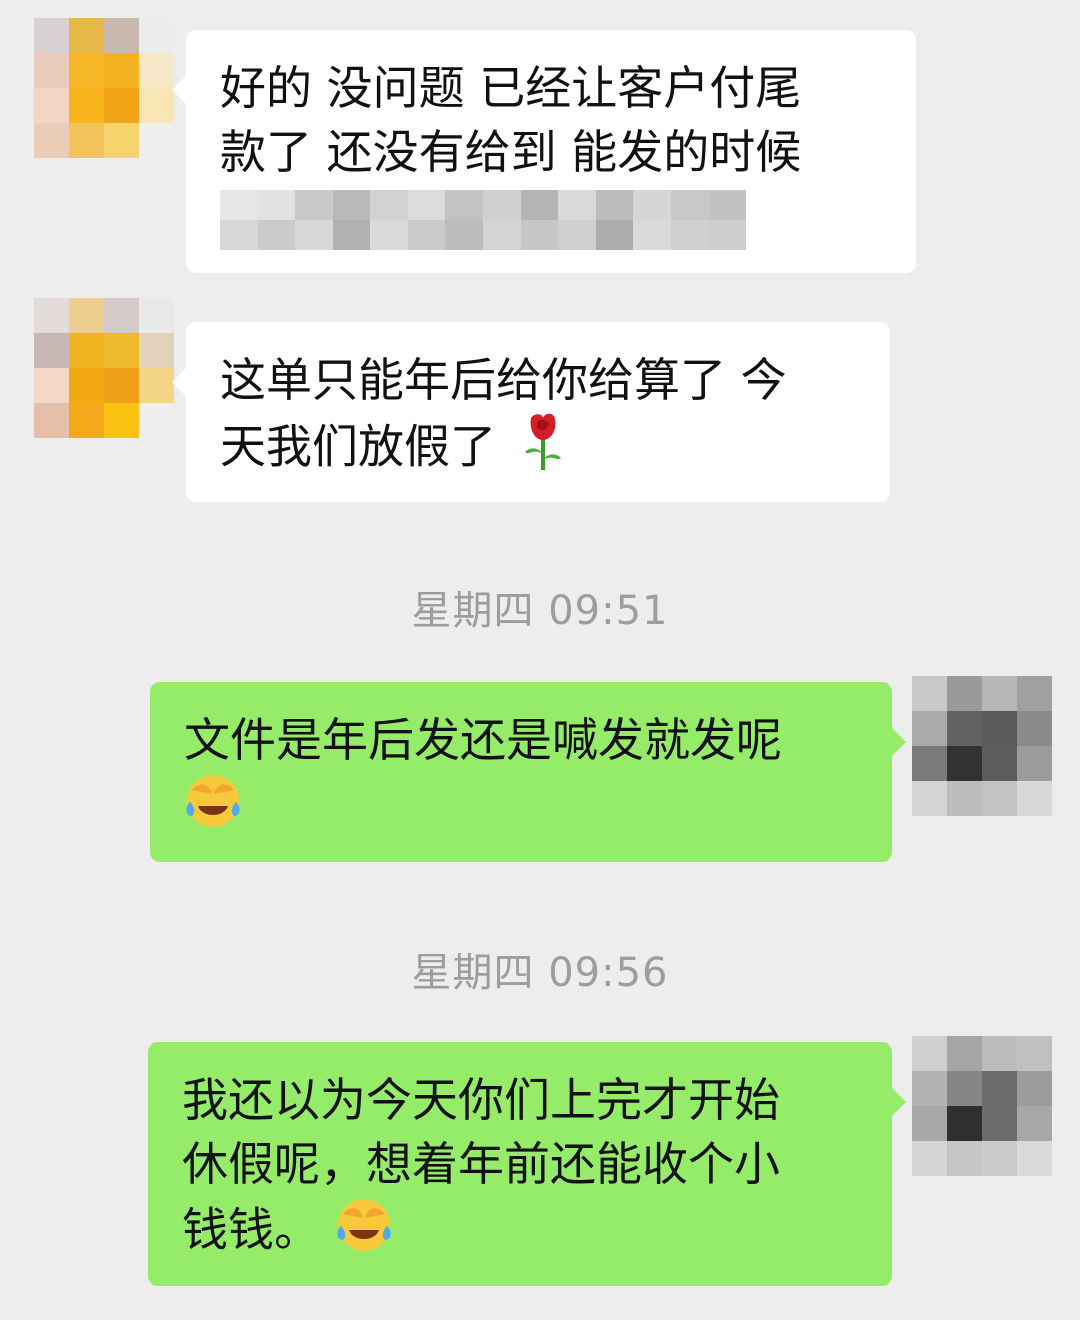 The width and height of the screenshot is (1080, 1320). I want to click on message-text: 钱钱。, so click(251, 1229).